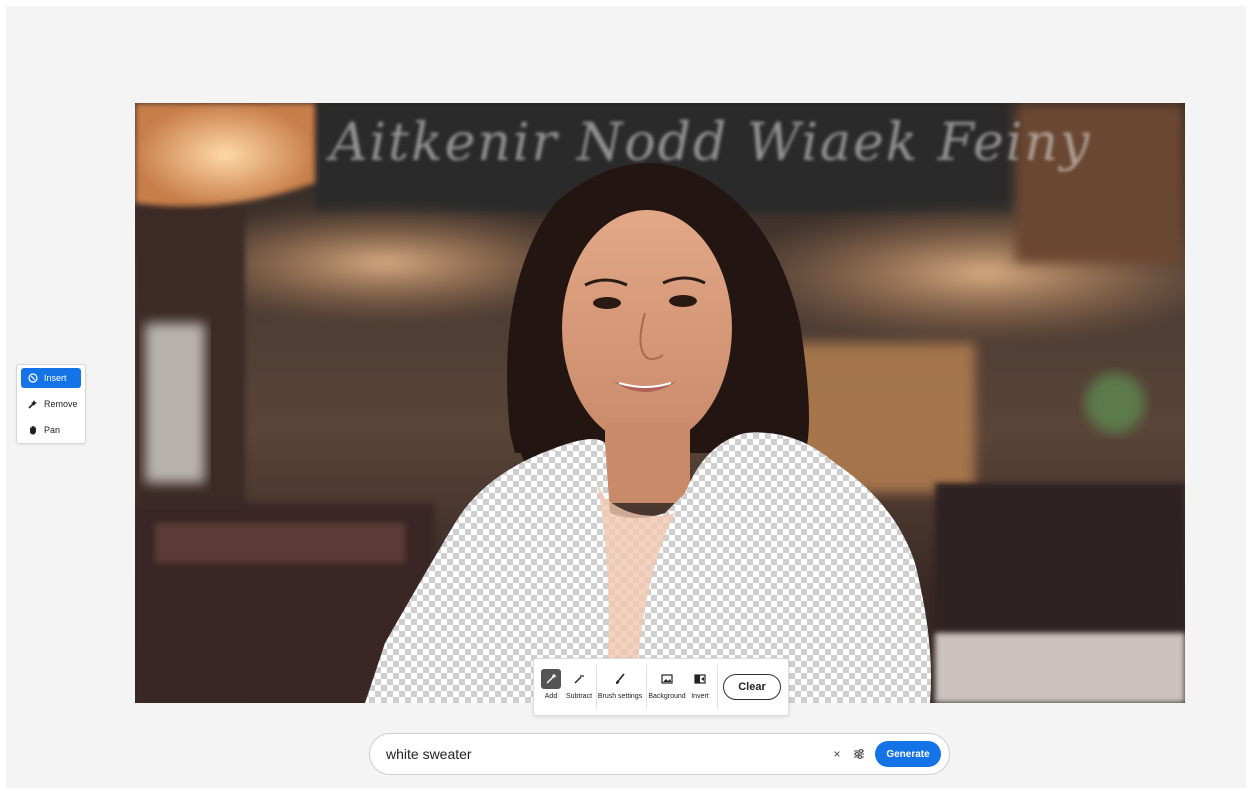 The image size is (1252, 791). I want to click on brush-settings-button: Brush settings, so click(620, 689).